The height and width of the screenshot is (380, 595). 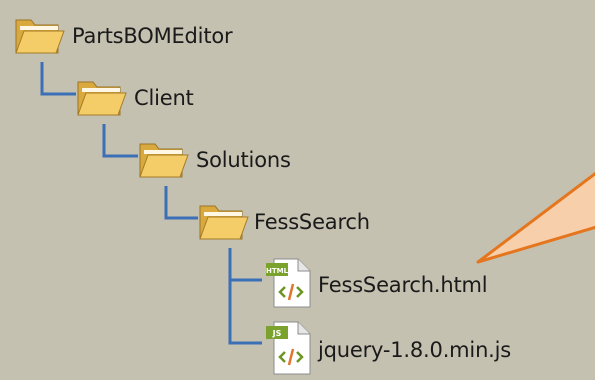 I want to click on tree-item-label: Client, so click(x=164, y=98).